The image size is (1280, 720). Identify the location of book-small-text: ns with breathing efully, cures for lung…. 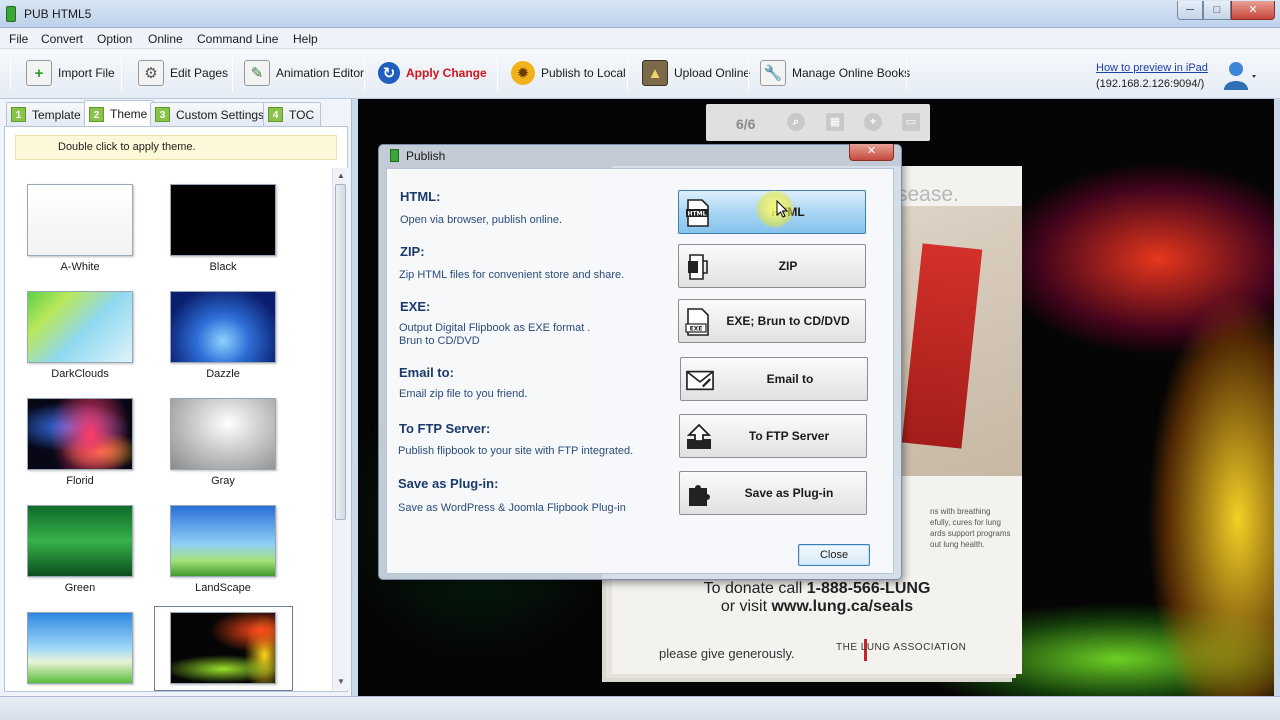
(970, 528).